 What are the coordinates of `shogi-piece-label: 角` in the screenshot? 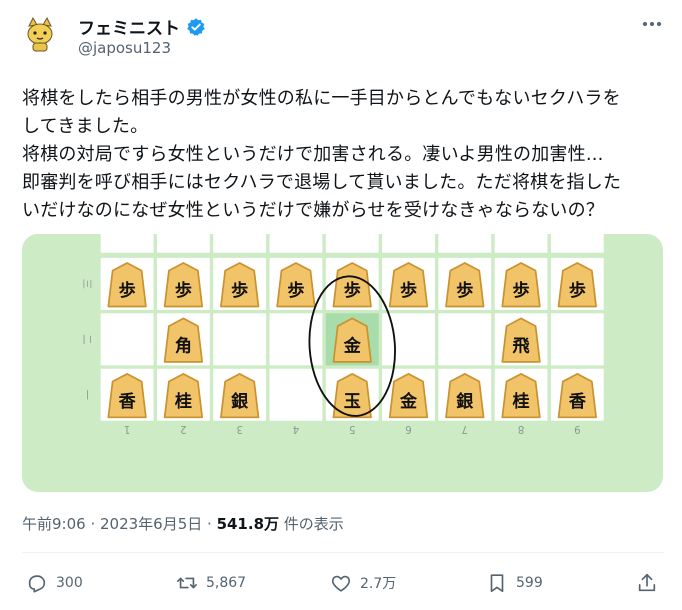 It's located at (183, 346).